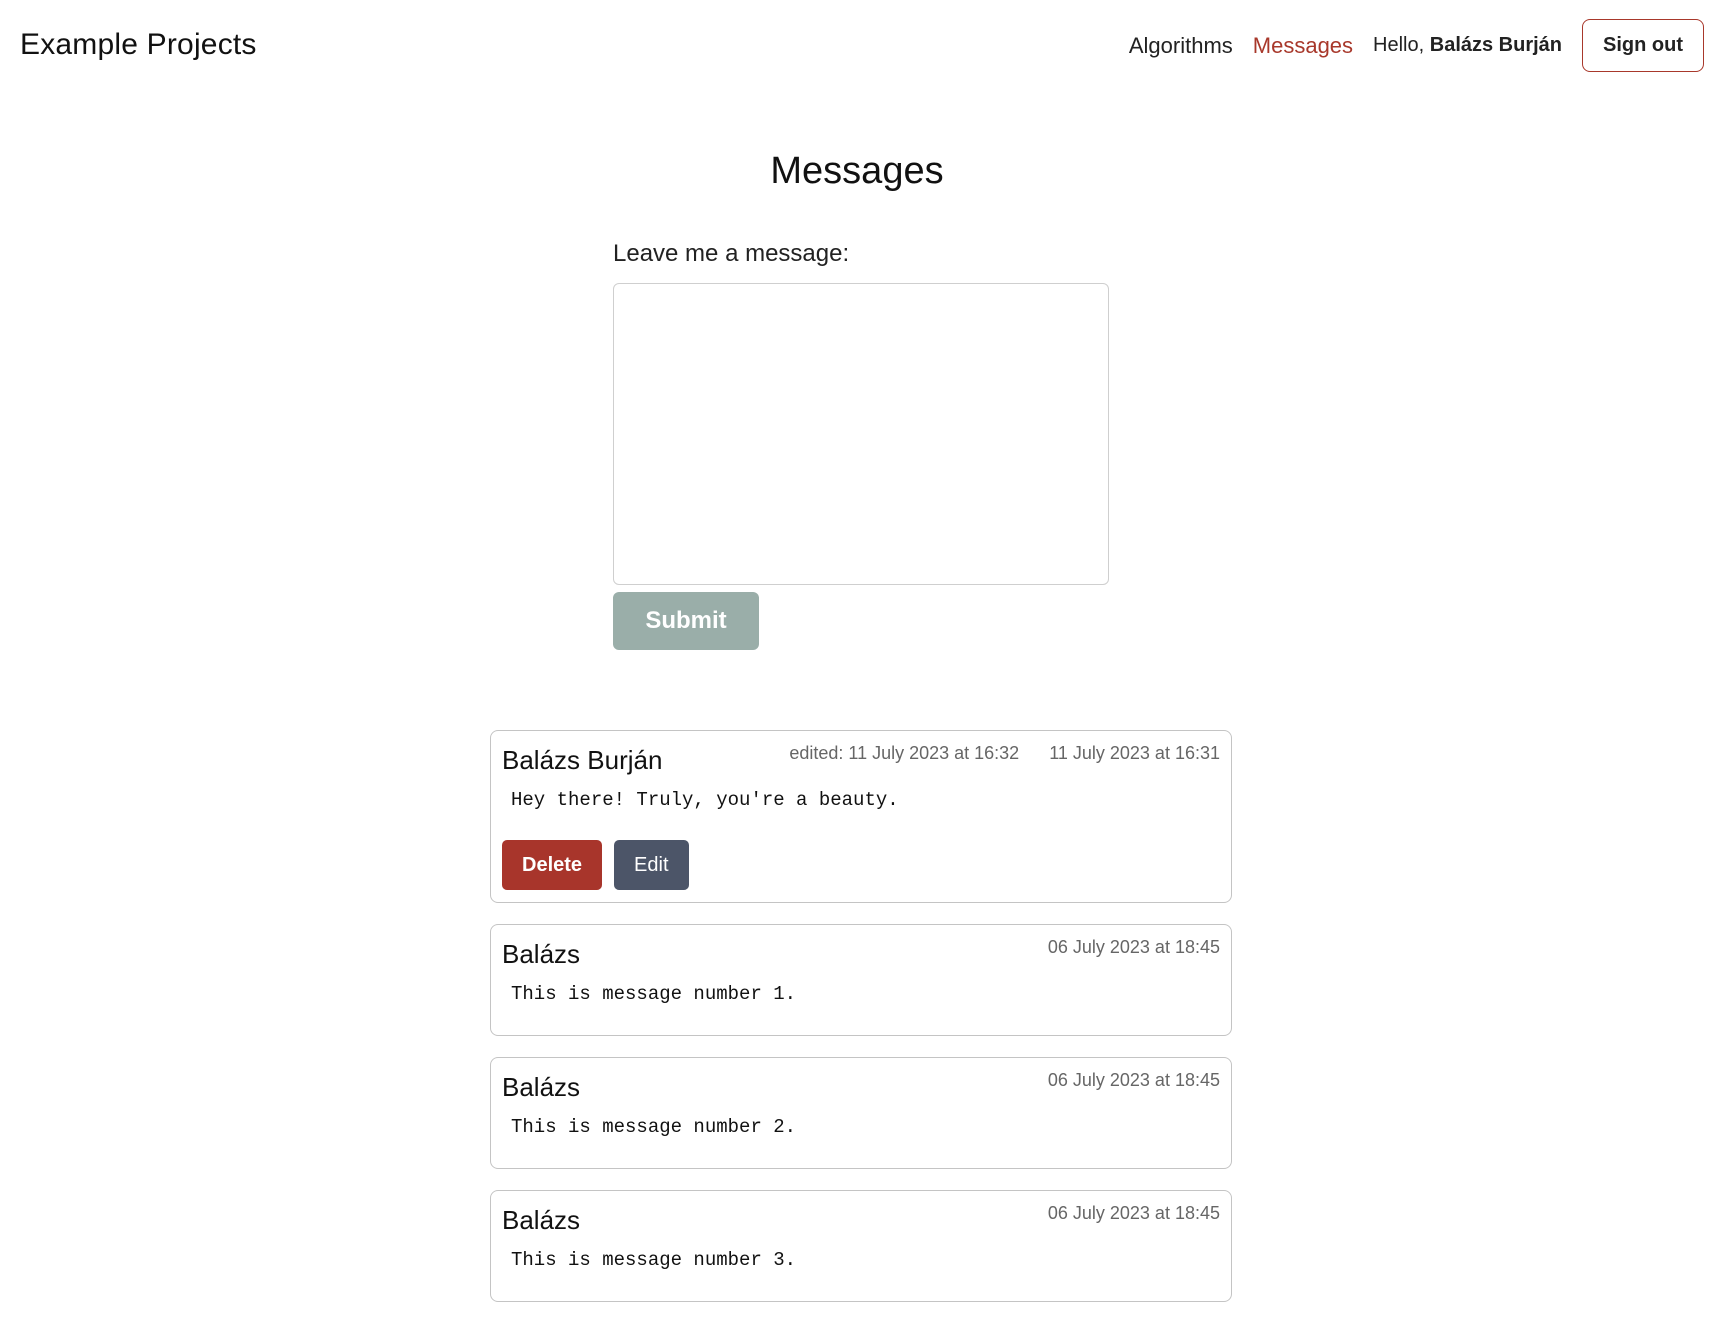  What do you see at coordinates (654, 1127) in the screenshot?
I see `message-text: This is message number 2.` at bounding box center [654, 1127].